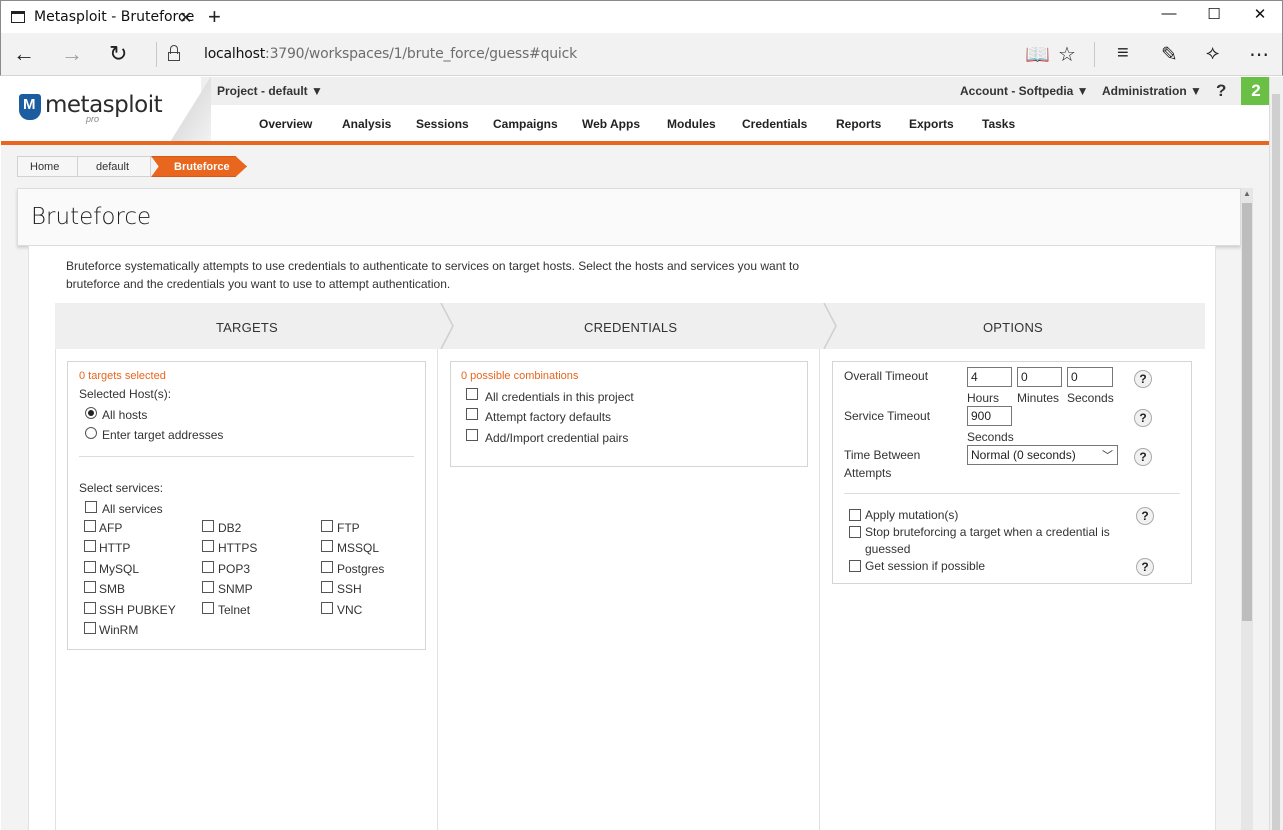  What do you see at coordinates (72, 54) in the screenshot?
I see `forward-icon: →` at bounding box center [72, 54].